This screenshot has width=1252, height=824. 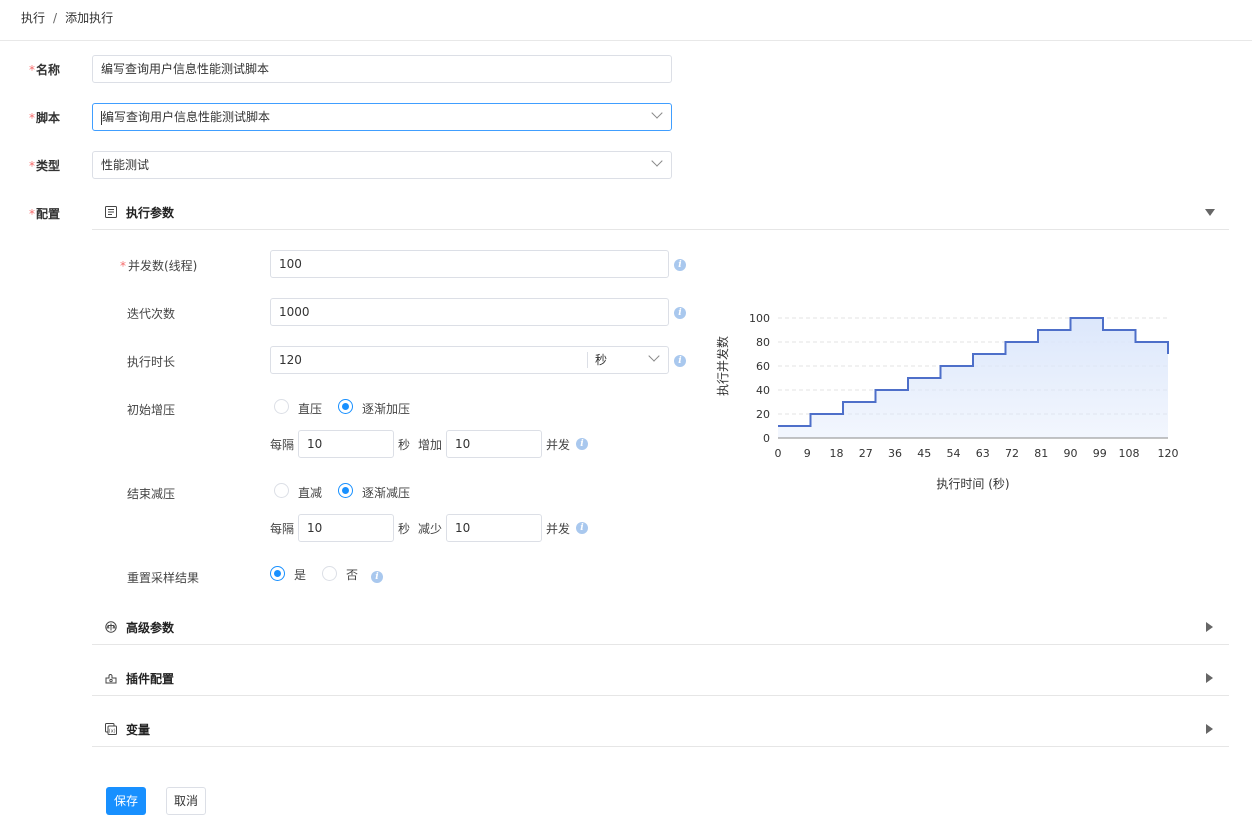 What do you see at coordinates (126, 801) in the screenshot?
I see `save-button: 保存` at bounding box center [126, 801].